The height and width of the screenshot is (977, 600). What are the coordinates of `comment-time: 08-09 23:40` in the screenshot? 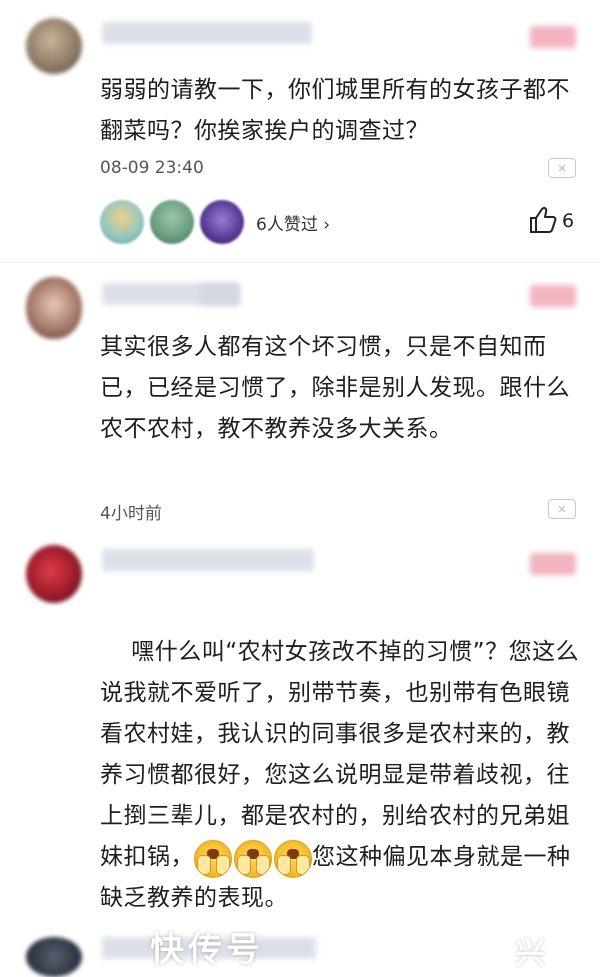 It's located at (152, 168).